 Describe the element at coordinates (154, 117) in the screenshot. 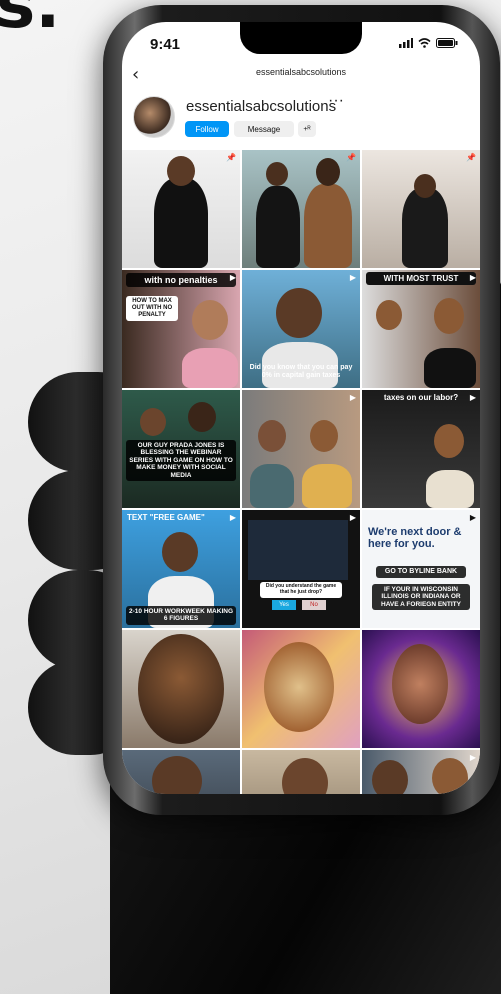

I see `avatar` at that location.